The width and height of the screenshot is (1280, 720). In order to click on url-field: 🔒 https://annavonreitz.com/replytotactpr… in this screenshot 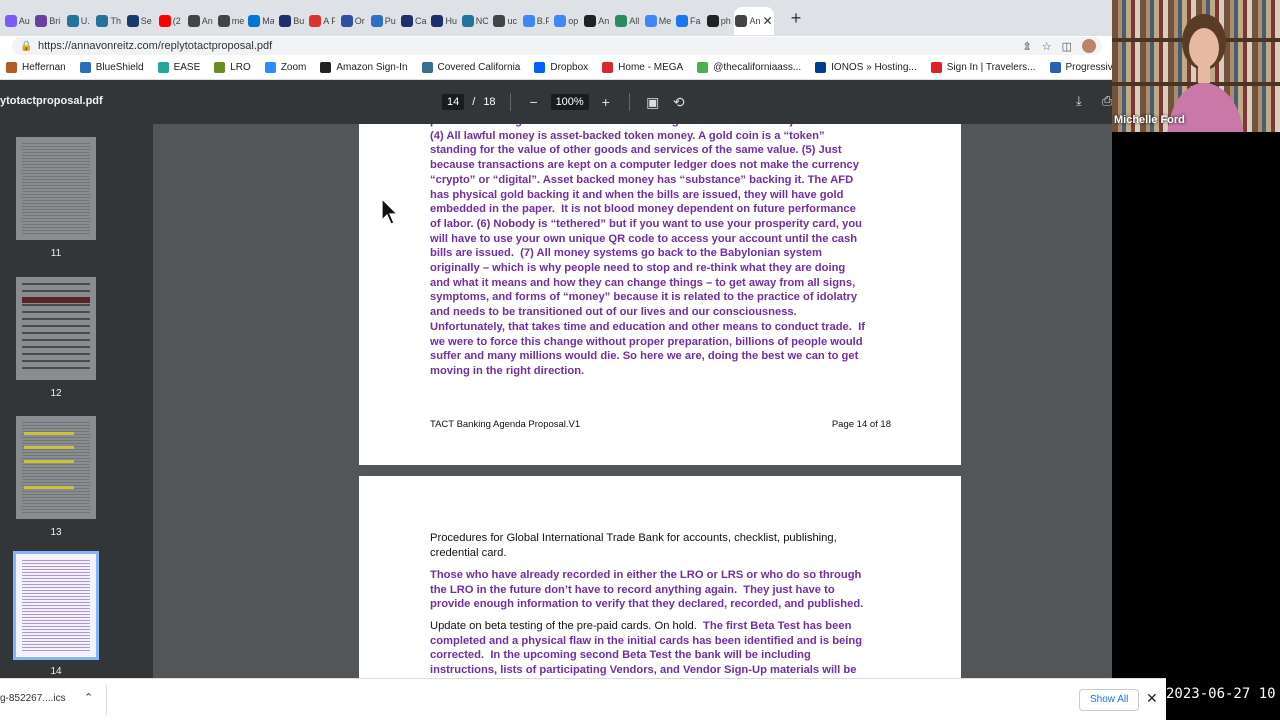, I will do `click(557, 46)`.